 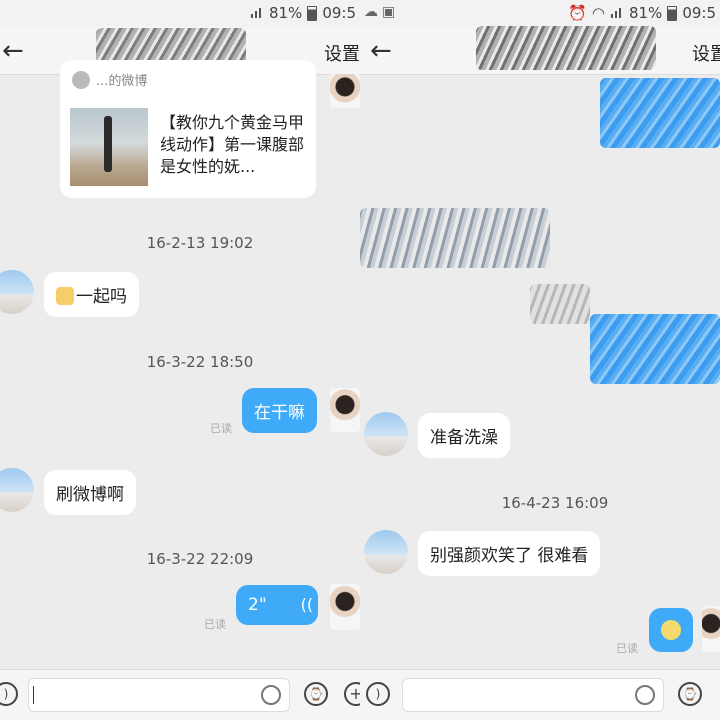 I want to click on source-avatar, so click(x=81, y=79).